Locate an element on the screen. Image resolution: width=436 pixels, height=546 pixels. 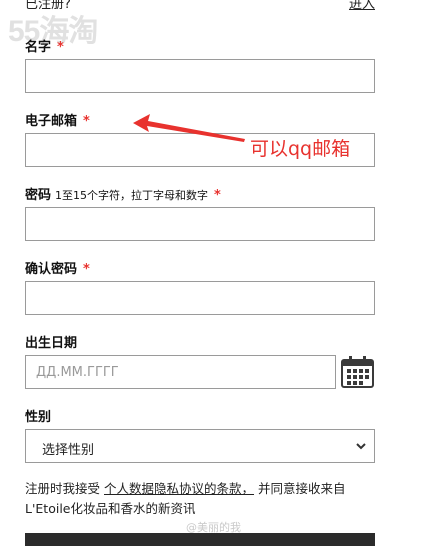
name-input is located at coordinates (200, 76).